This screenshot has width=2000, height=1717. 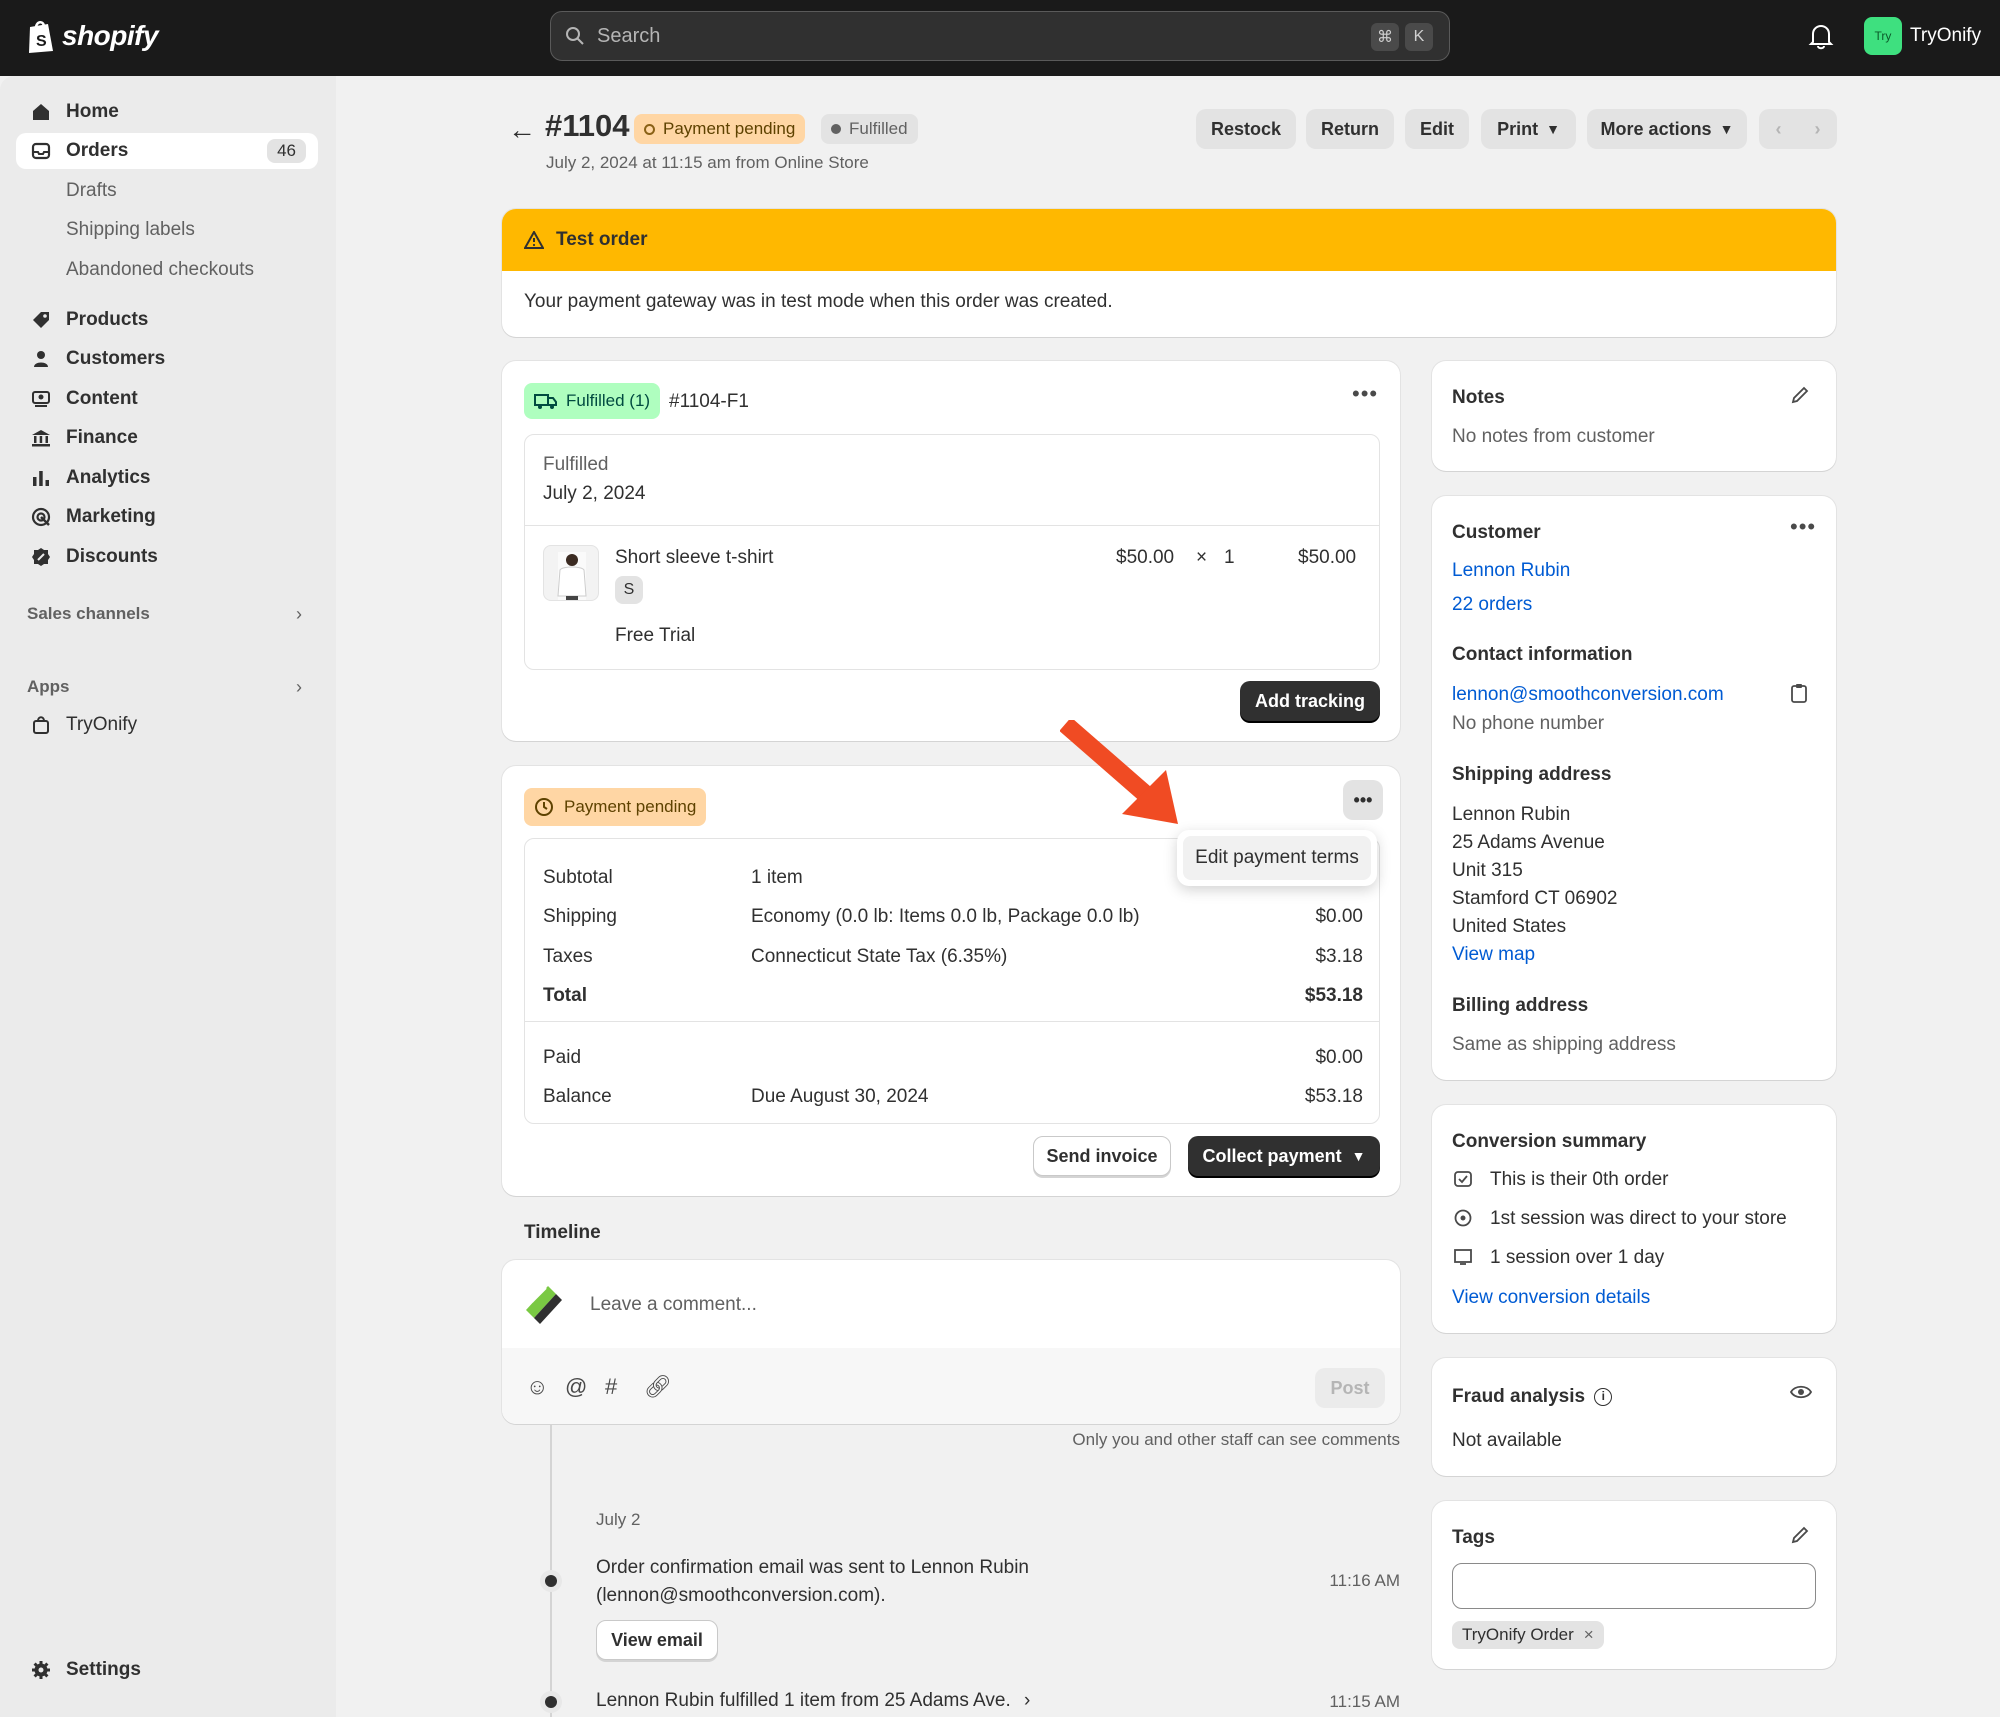 I want to click on product-thumbnail, so click(x=571, y=573).